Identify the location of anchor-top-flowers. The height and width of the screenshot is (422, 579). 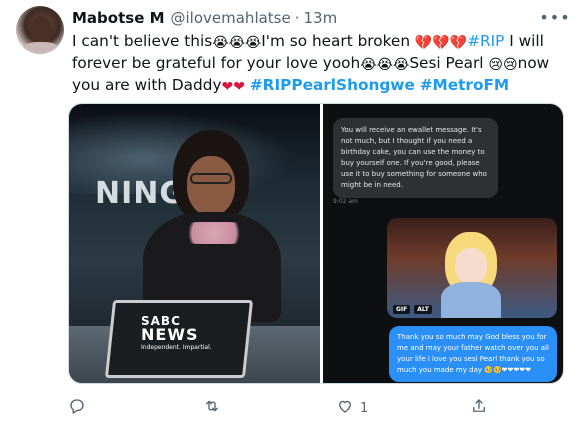
(214, 233).